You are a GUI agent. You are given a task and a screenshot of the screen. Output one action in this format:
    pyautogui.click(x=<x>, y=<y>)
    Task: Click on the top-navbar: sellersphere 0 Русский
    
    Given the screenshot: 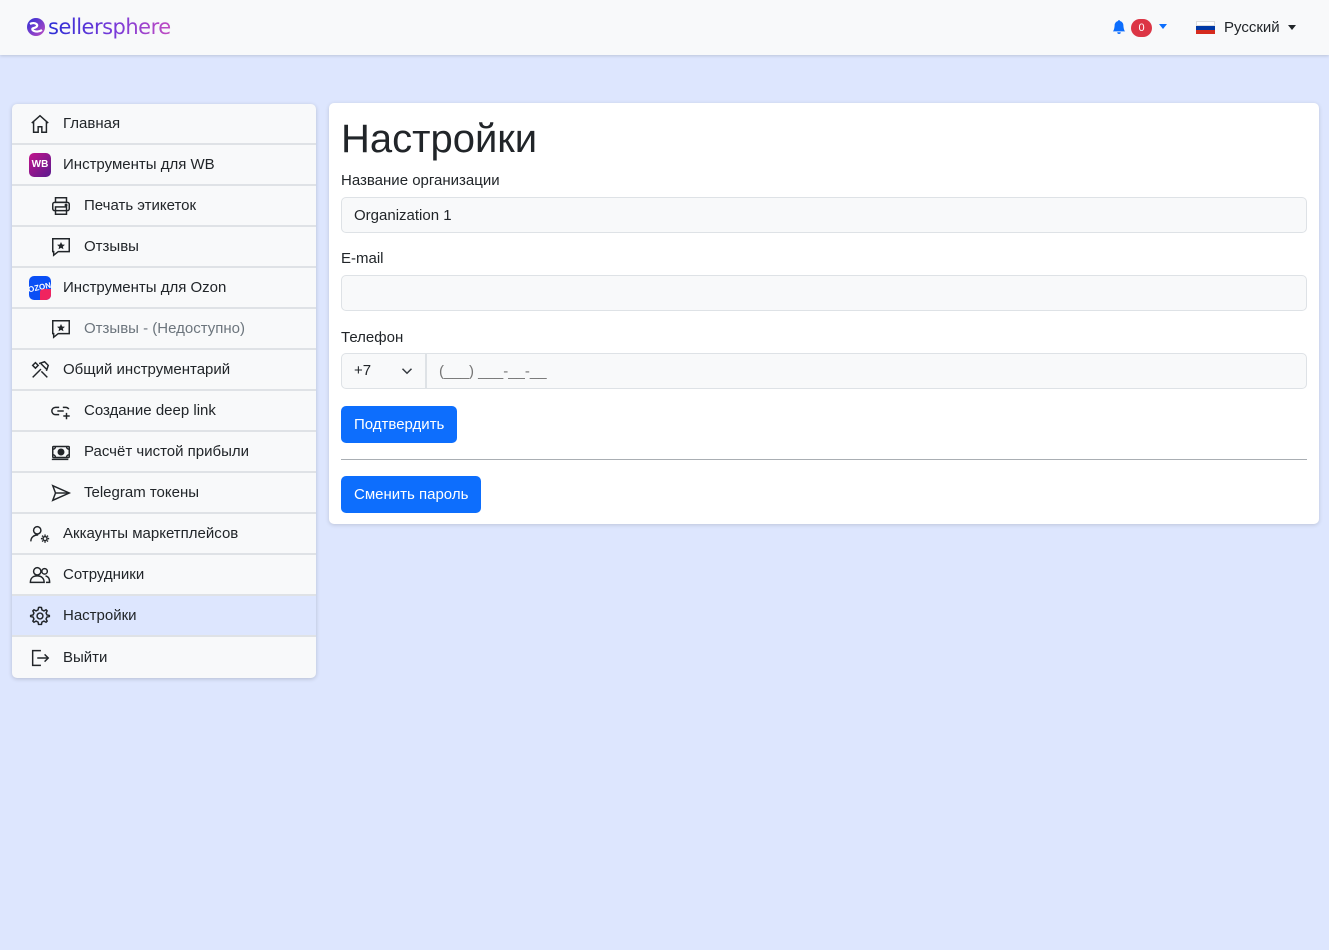 What is the action you would take?
    pyautogui.click(x=664, y=27)
    